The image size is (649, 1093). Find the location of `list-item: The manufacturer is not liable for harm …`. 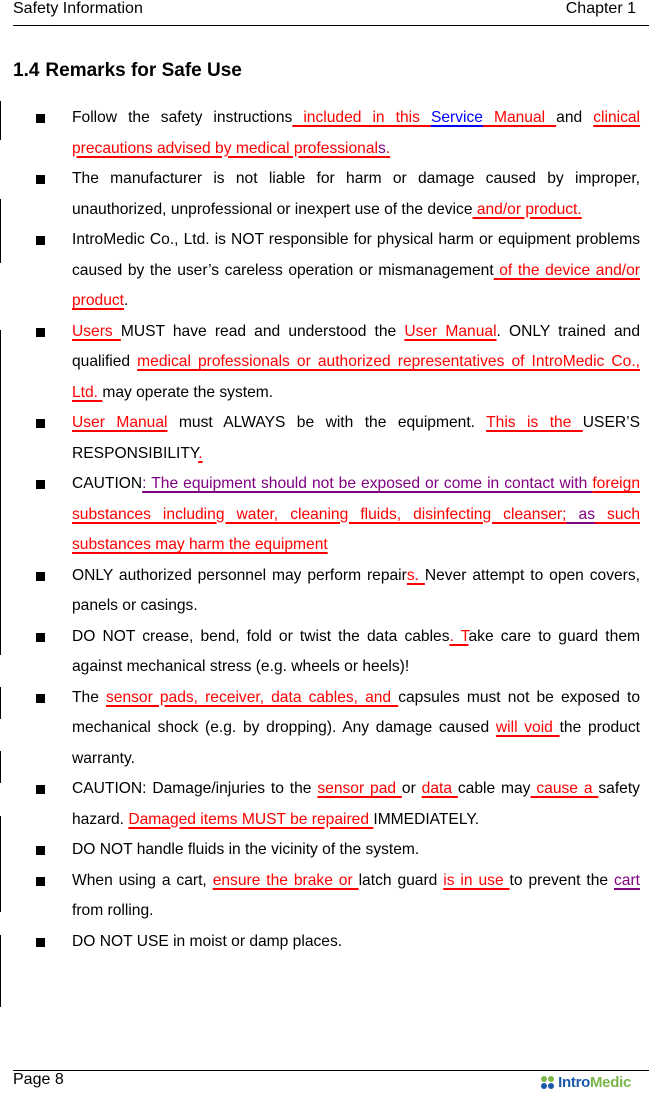

list-item: The manufacturer is not liable for harm … is located at coordinates (324, 194).